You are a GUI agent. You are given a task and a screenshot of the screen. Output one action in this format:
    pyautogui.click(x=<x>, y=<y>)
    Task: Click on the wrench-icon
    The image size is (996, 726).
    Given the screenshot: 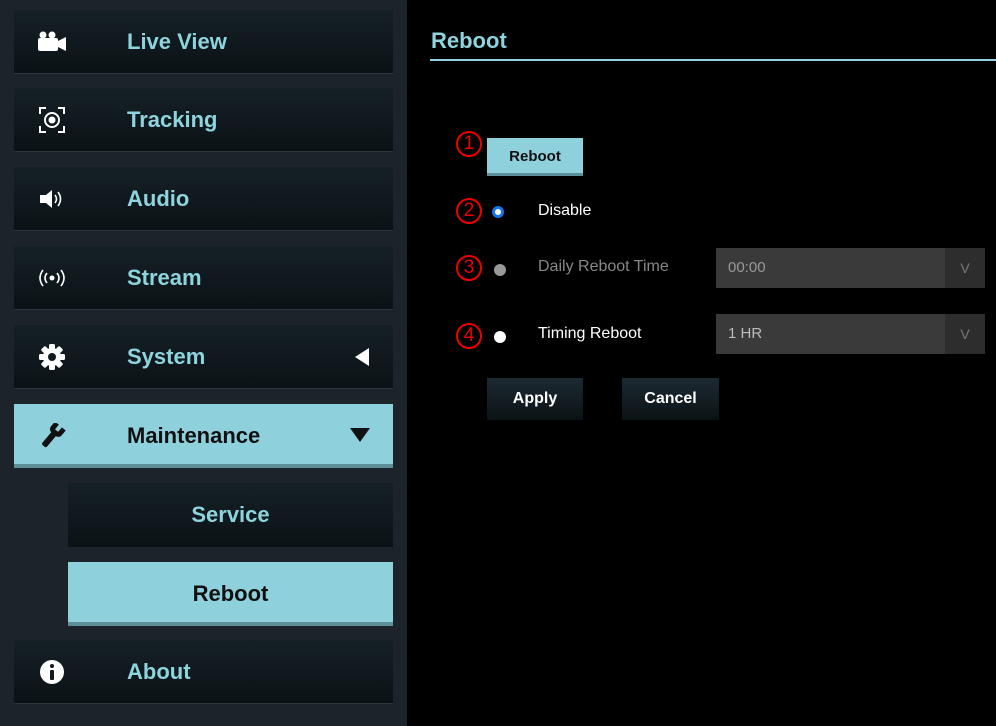 What is the action you would take?
    pyautogui.click(x=52, y=436)
    